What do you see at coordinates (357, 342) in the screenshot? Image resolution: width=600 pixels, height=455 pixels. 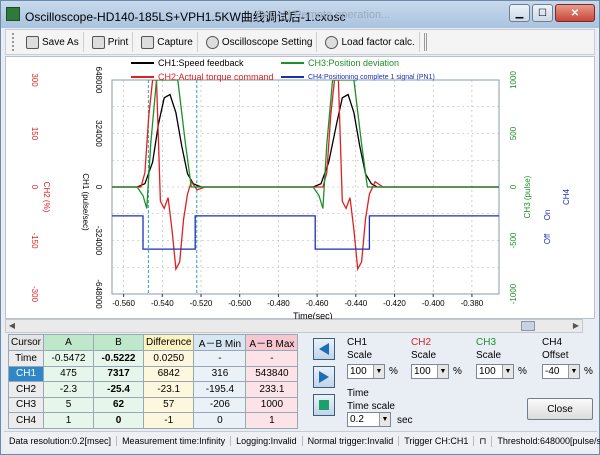 I see `ch1-scale-title: CH1` at bounding box center [357, 342].